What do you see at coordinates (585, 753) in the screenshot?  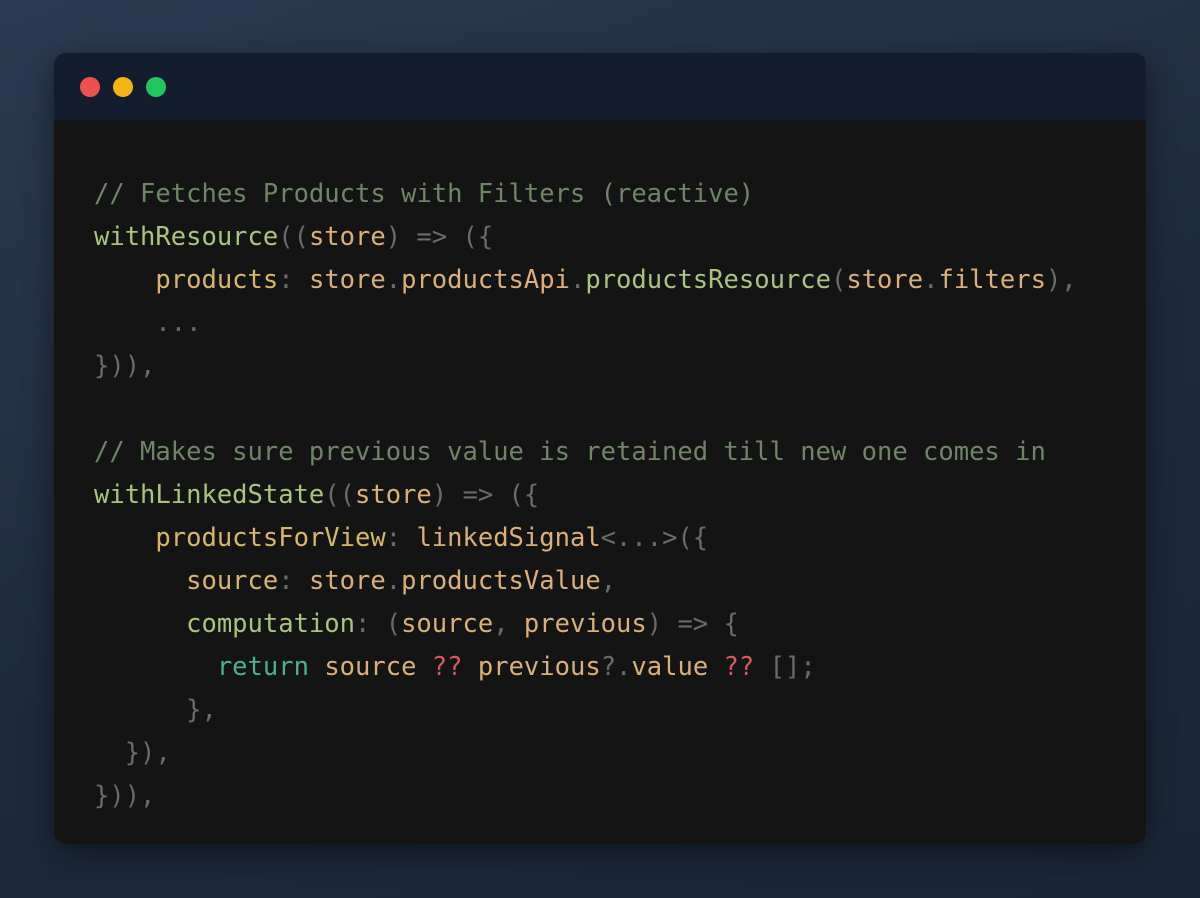 I see `code-line: }),` at bounding box center [585, 753].